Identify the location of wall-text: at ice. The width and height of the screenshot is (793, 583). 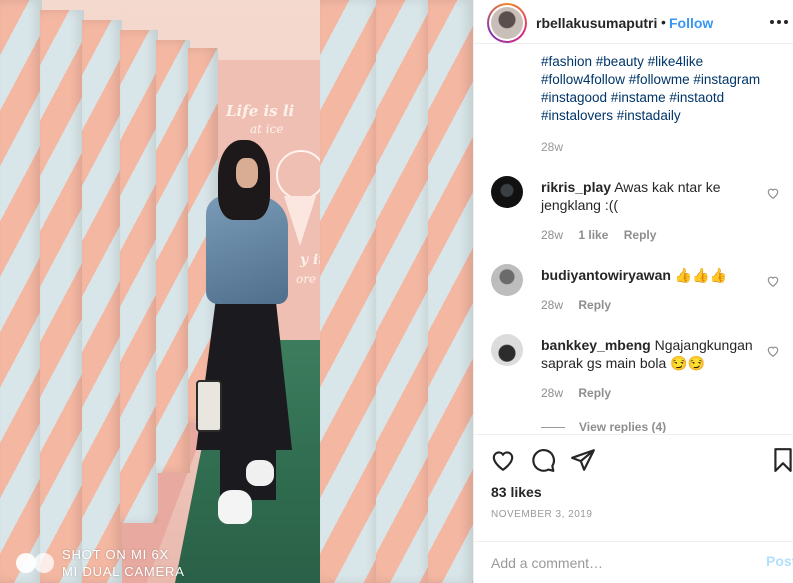
(267, 129).